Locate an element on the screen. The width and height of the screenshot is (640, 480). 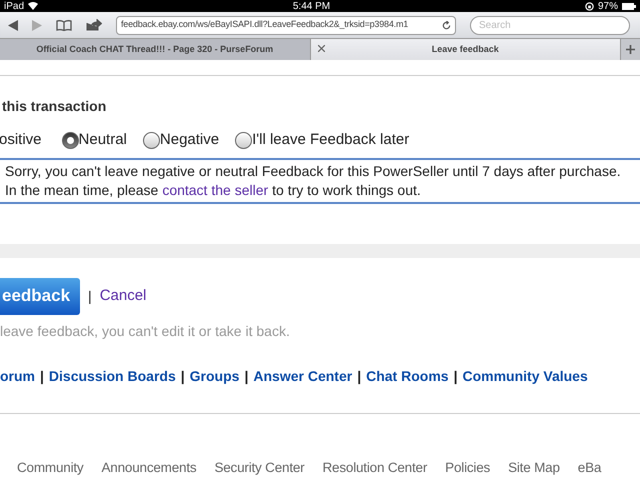
radio-label: ositive is located at coordinates (21, 140).